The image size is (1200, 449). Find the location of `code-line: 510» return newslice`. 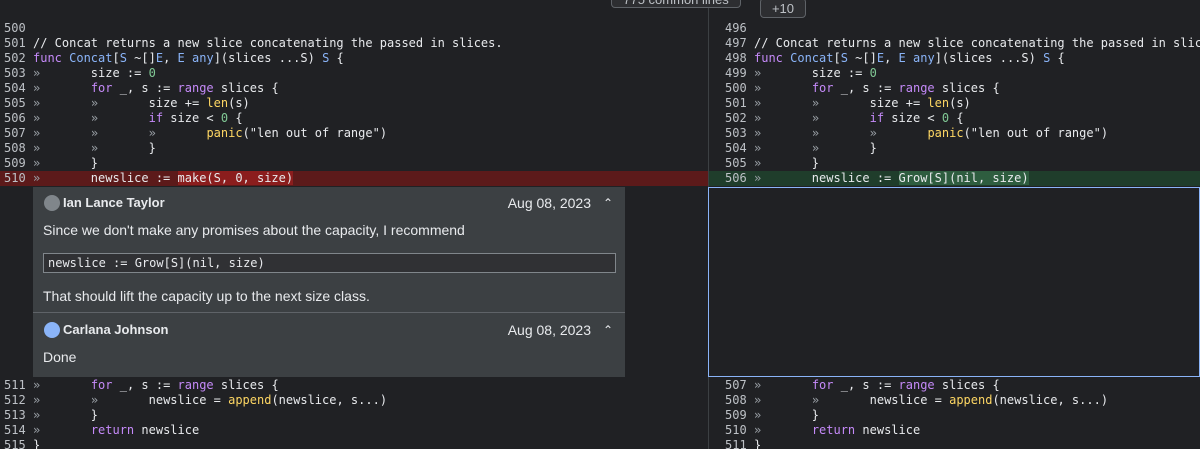

code-line: 510» return newslice is located at coordinates (954, 430).